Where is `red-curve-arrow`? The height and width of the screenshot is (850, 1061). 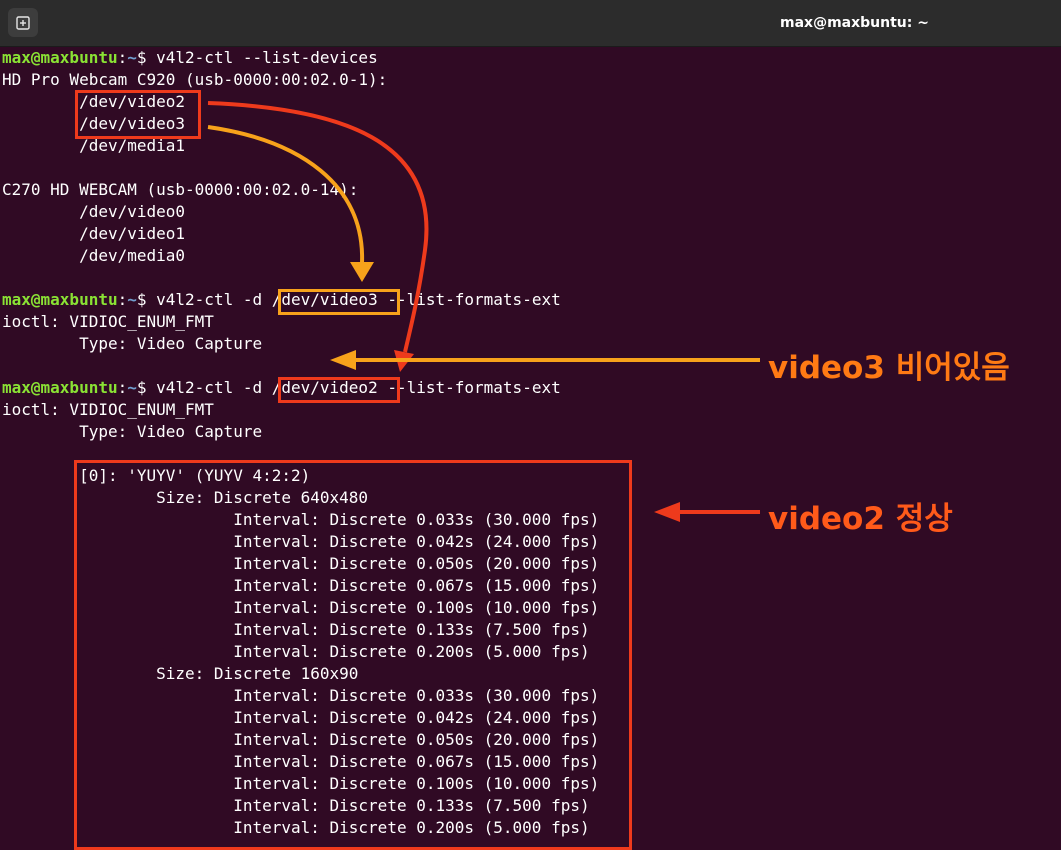 red-curve-arrow is located at coordinates (318, 227).